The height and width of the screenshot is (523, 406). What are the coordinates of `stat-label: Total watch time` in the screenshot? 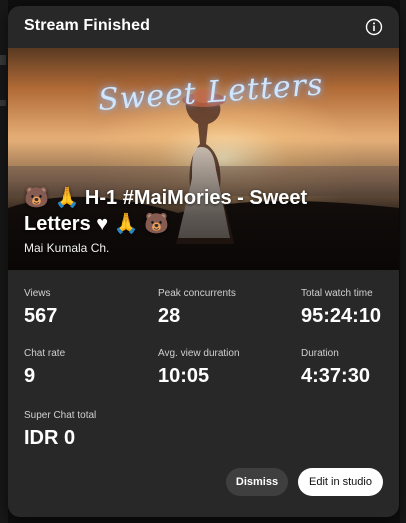 It's located at (337, 293).